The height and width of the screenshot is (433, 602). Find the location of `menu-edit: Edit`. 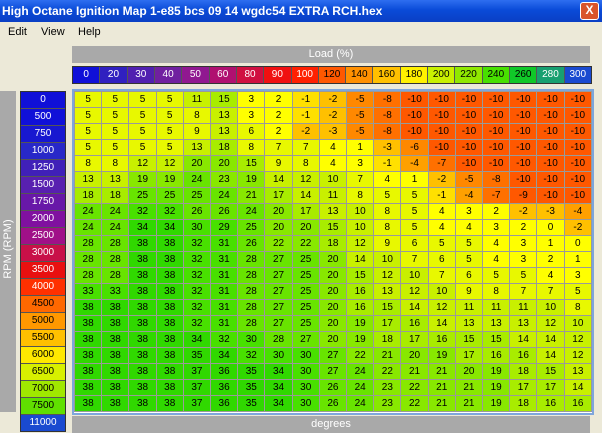

menu-edit: Edit is located at coordinates (17, 32).